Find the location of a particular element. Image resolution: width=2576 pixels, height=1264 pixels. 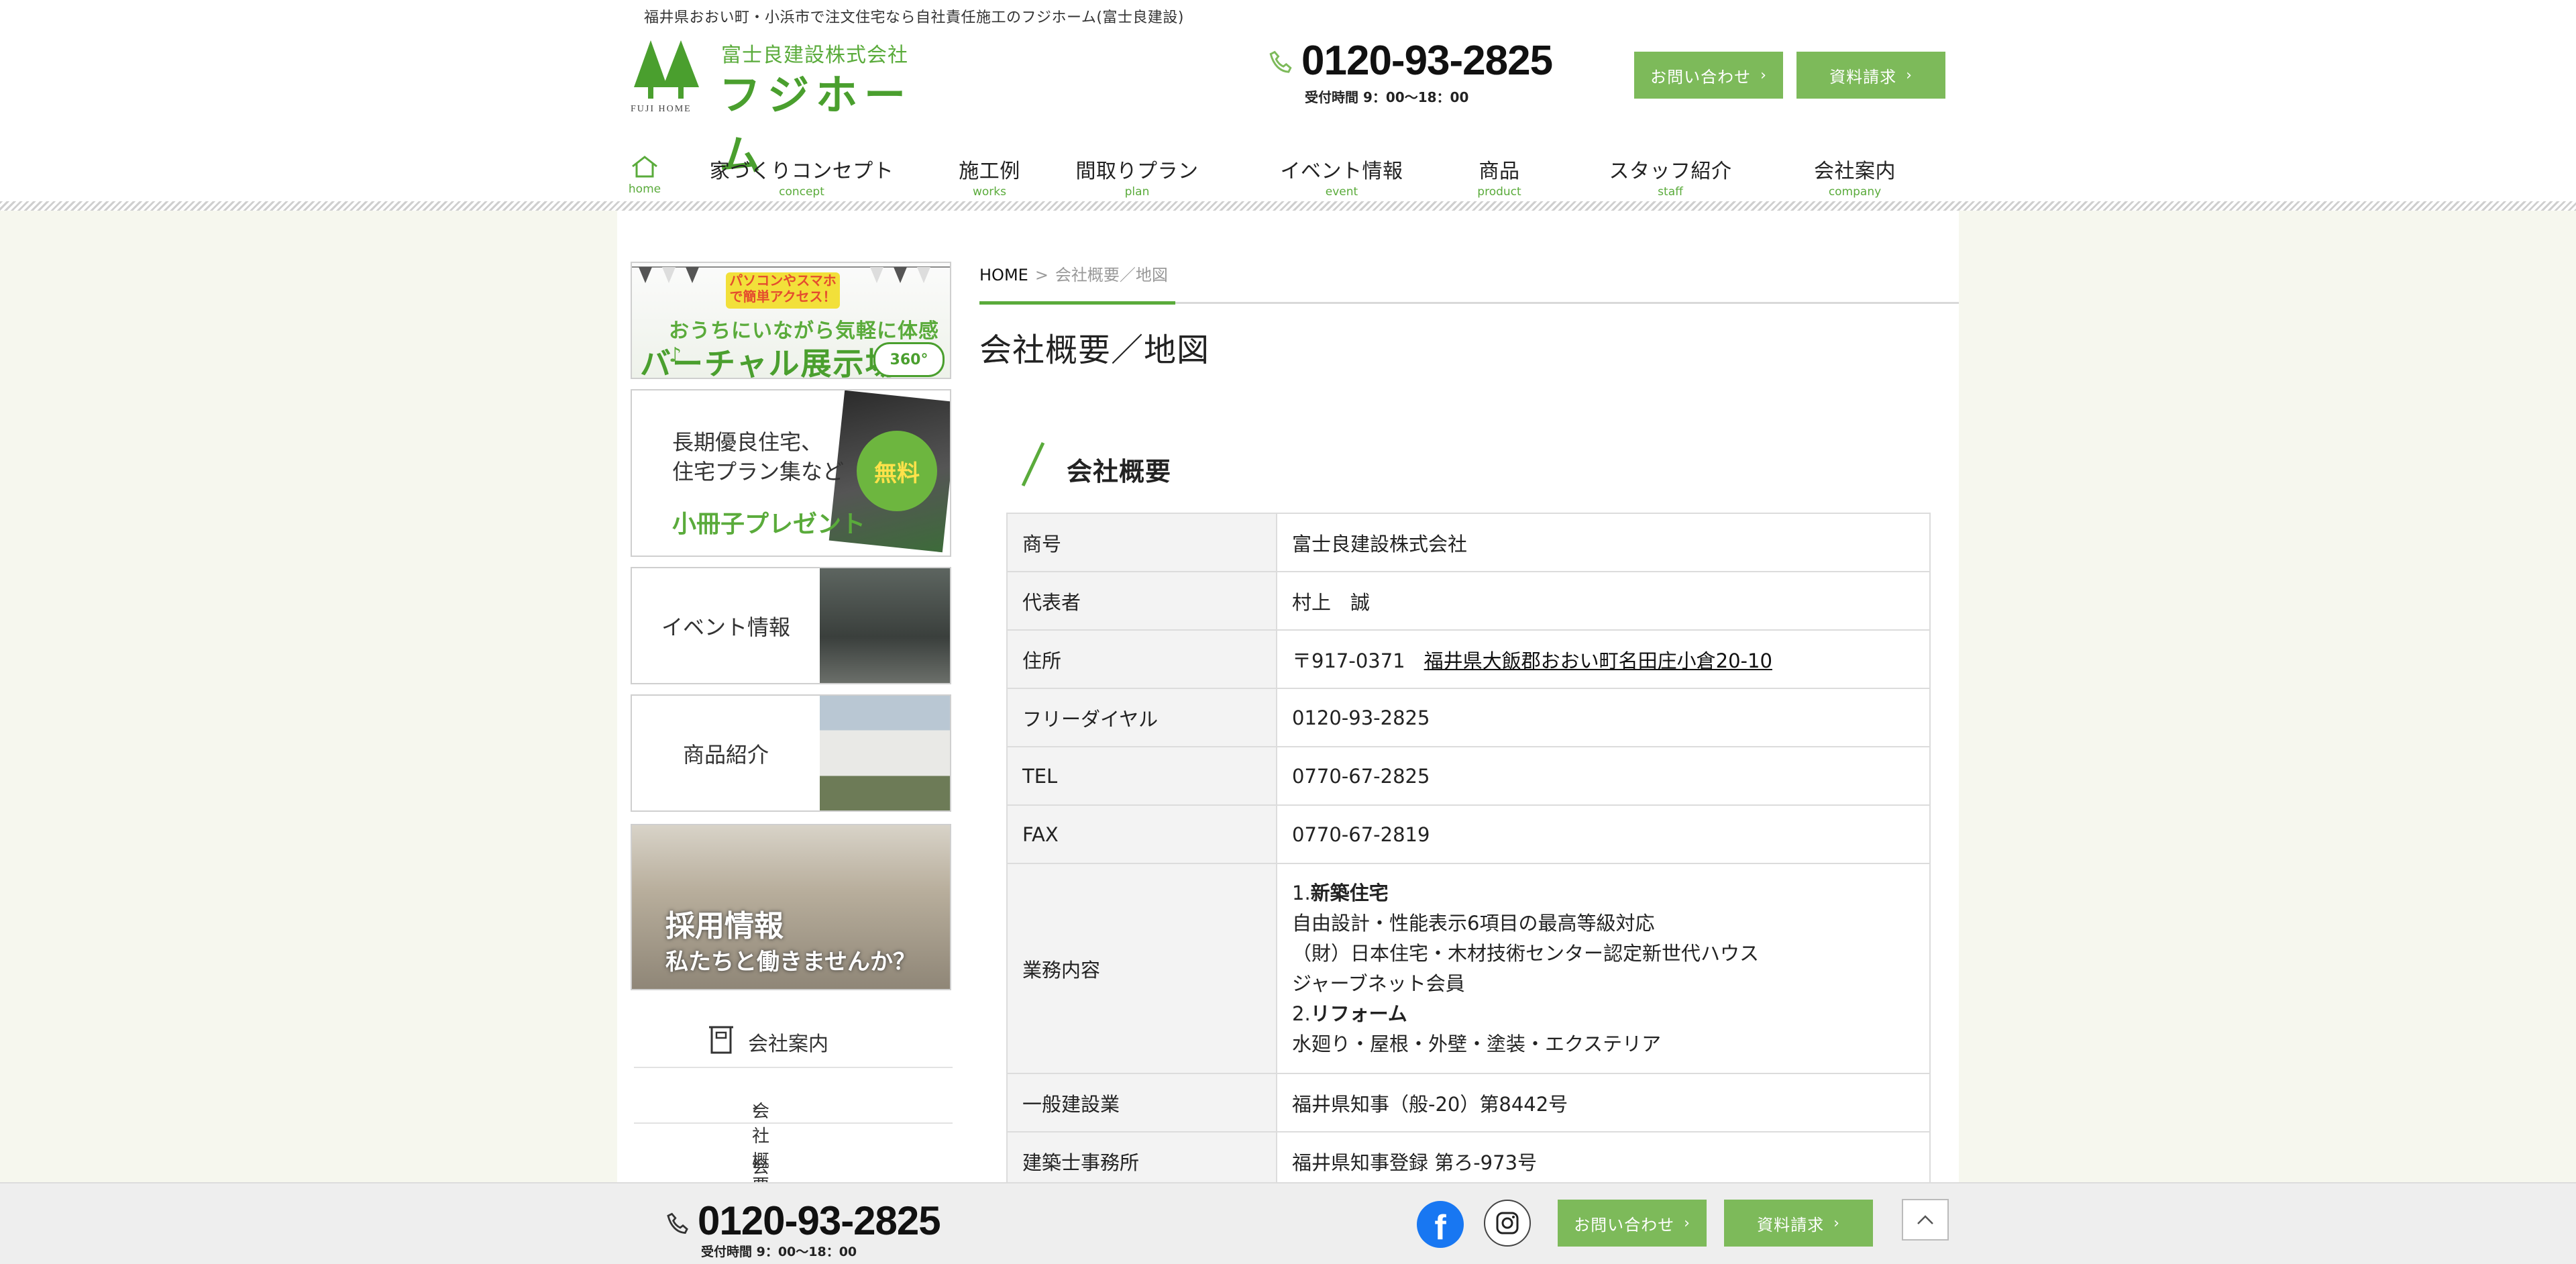

nav-item-home: home is located at coordinates (644, 175).